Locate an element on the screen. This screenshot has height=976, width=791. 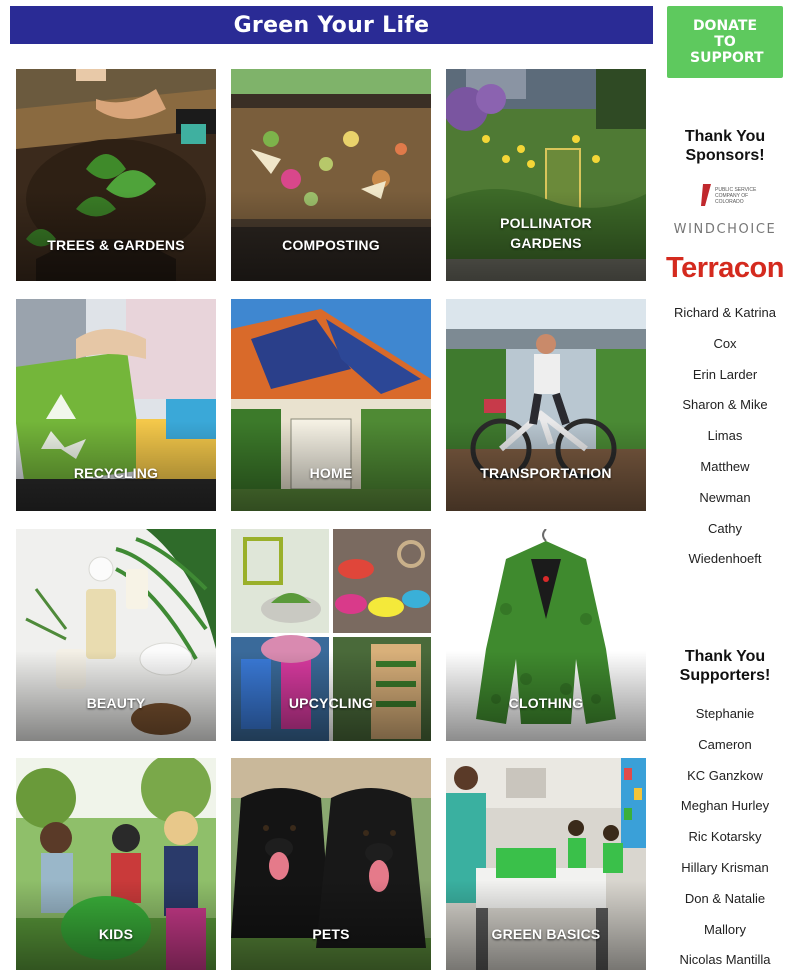
sponsor-name: Cox is located at coordinates (725, 343).